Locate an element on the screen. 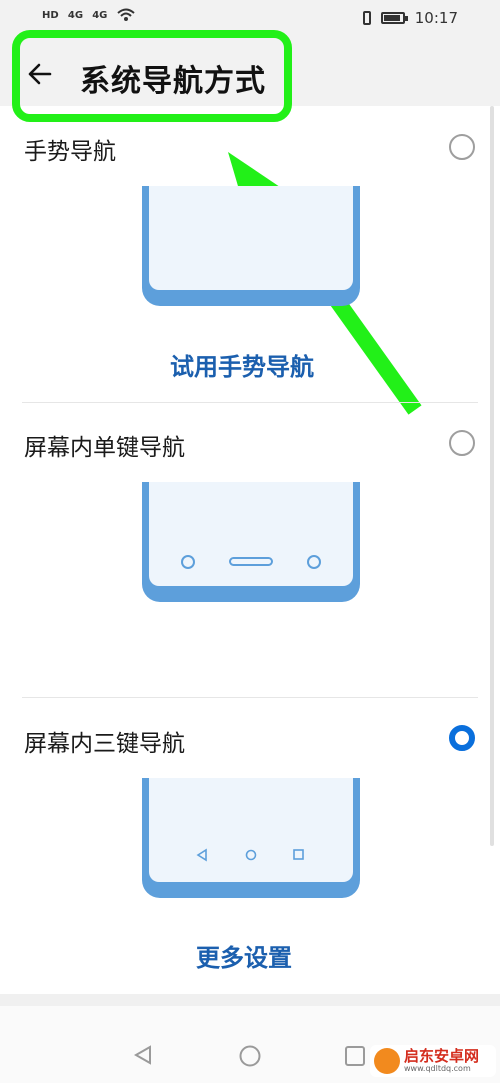 Image resolution: width=500 pixels, height=1083 pixels. back-triangle-icon is located at coordinates (143, 1055).